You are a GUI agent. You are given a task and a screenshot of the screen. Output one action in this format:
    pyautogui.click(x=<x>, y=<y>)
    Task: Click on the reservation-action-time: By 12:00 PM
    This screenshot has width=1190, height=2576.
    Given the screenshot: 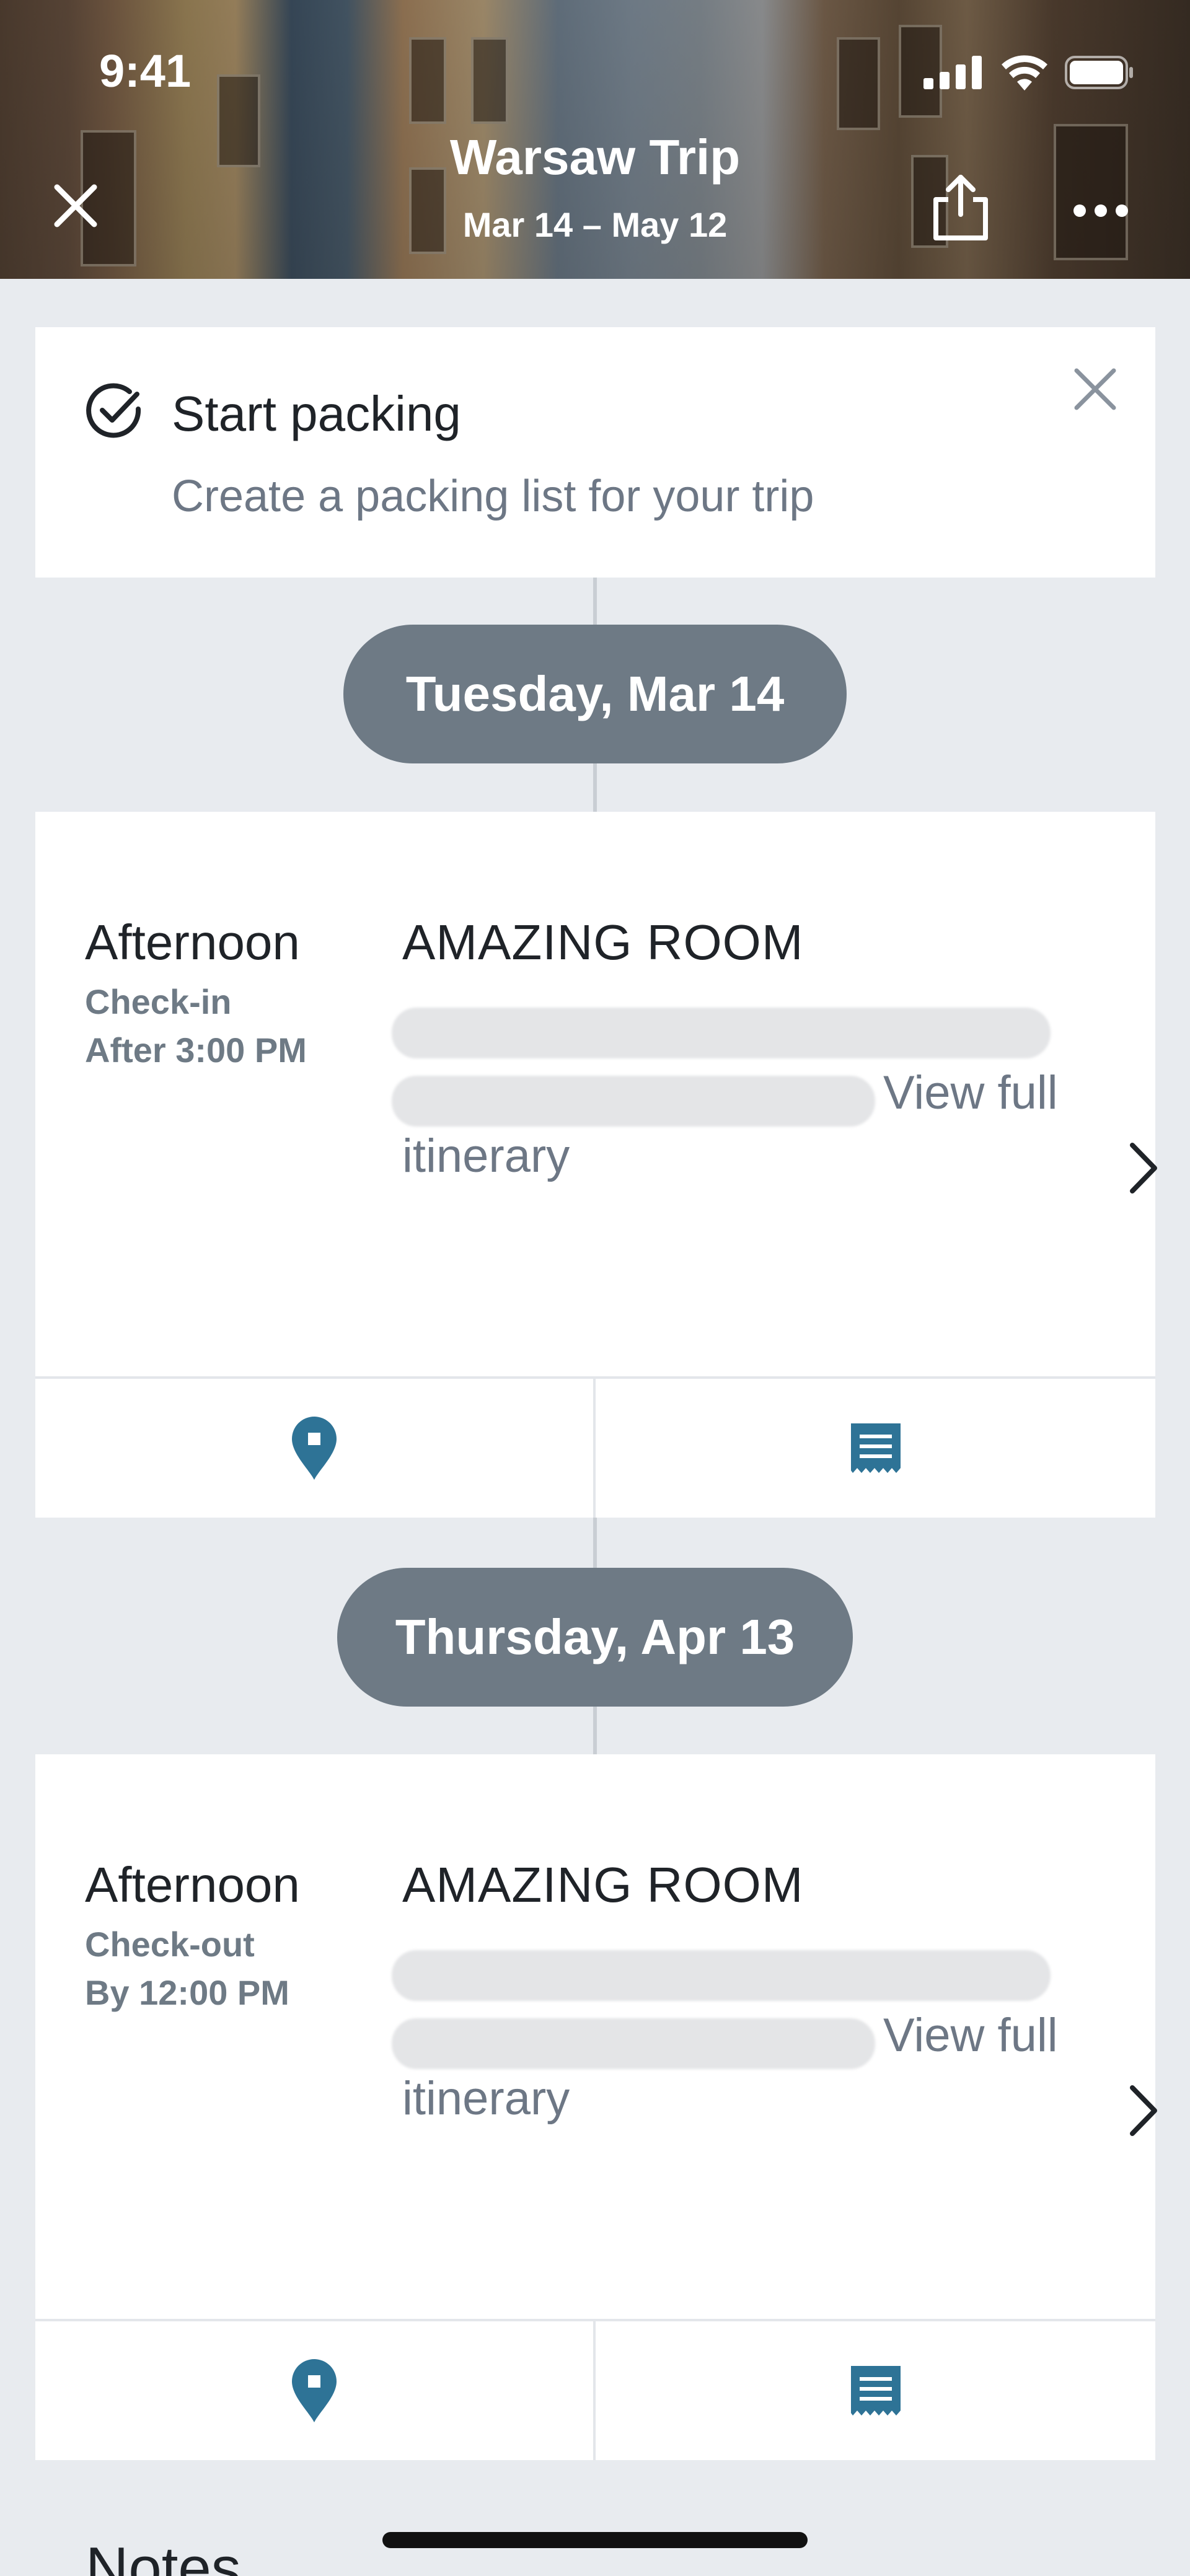 What is the action you would take?
    pyautogui.click(x=187, y=1993)
    